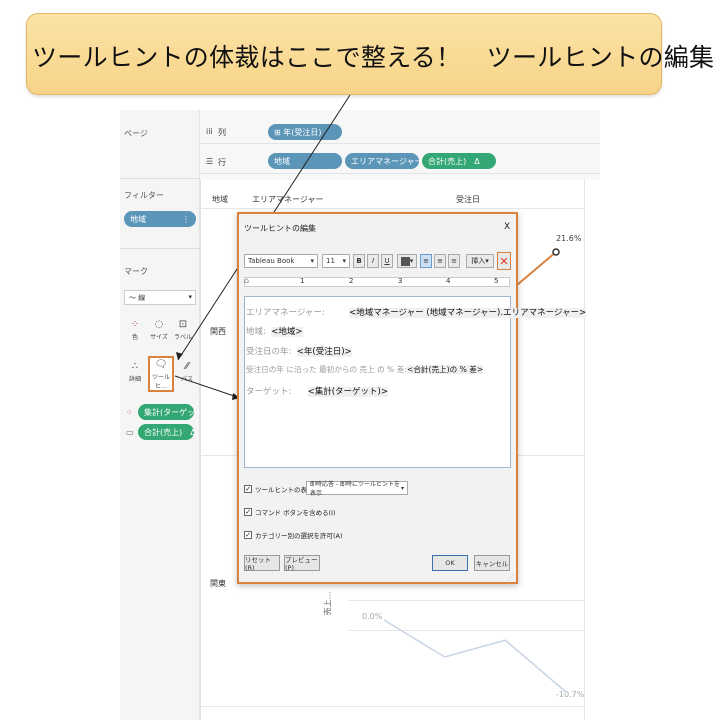 The image size is (720, 720). Describe the element at coordinates (450, 563) in the screenshot. I see `ok-button: OK` at that location.